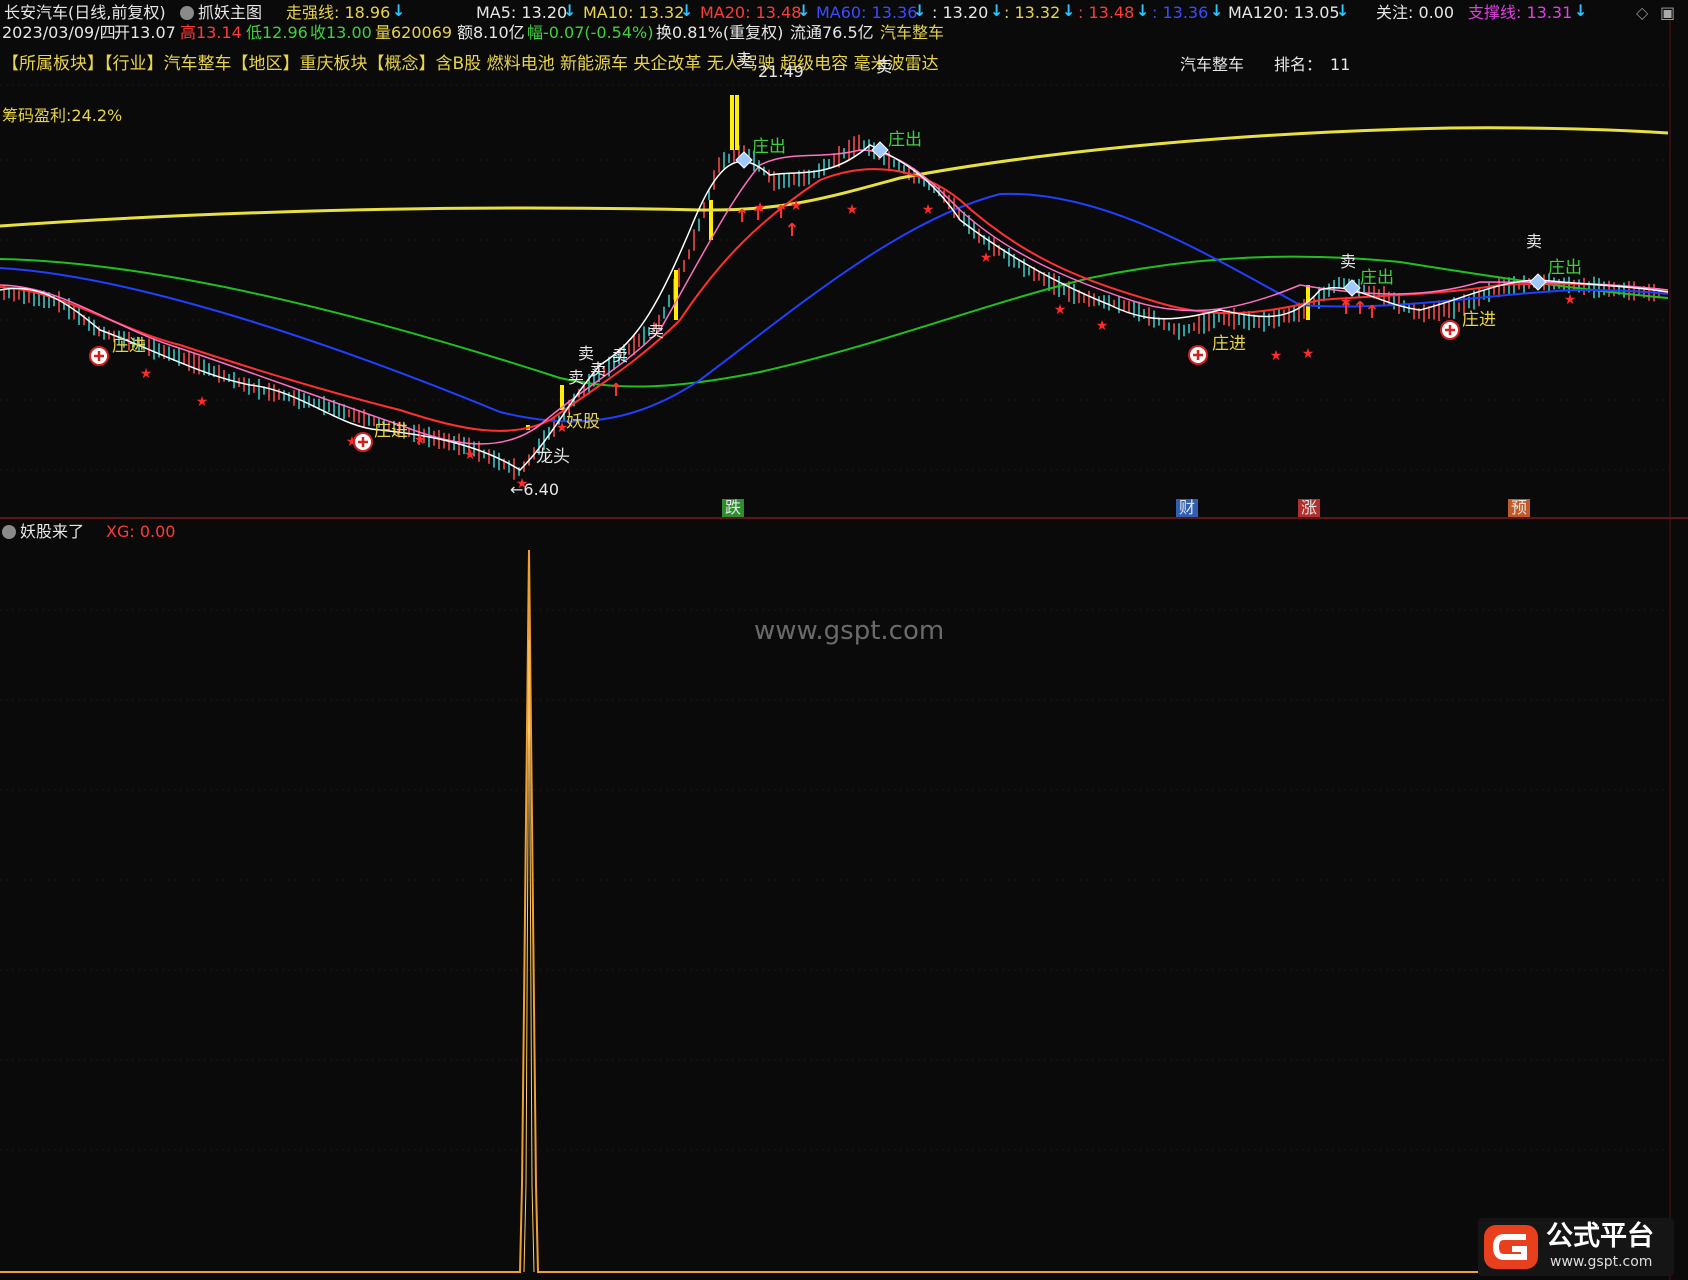 The image size is (1688, 1280). I want to click on info-volume: 量620069, so click(414, 32).